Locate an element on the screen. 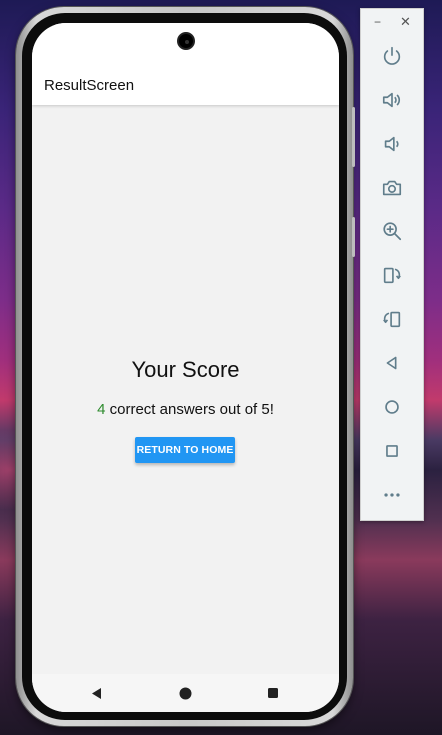 The height and width of the screenshot is (735, 442). close-button: ✕ is located at coordinates (405, 22).